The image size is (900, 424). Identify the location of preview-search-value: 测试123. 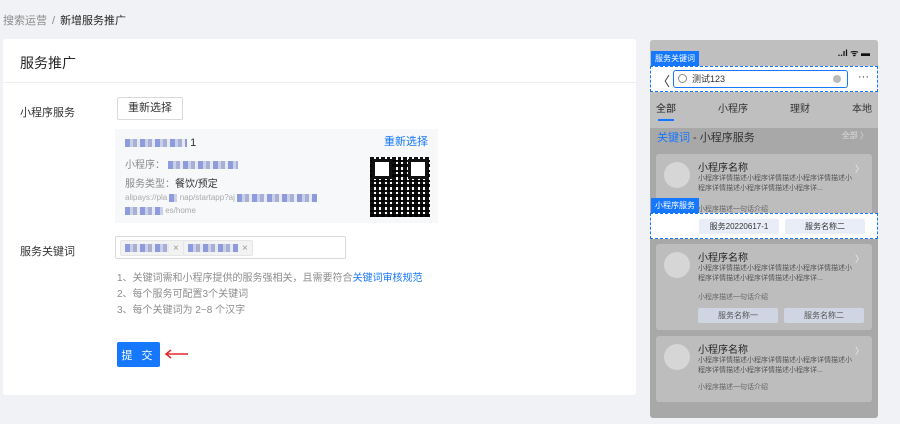
(709, 79).